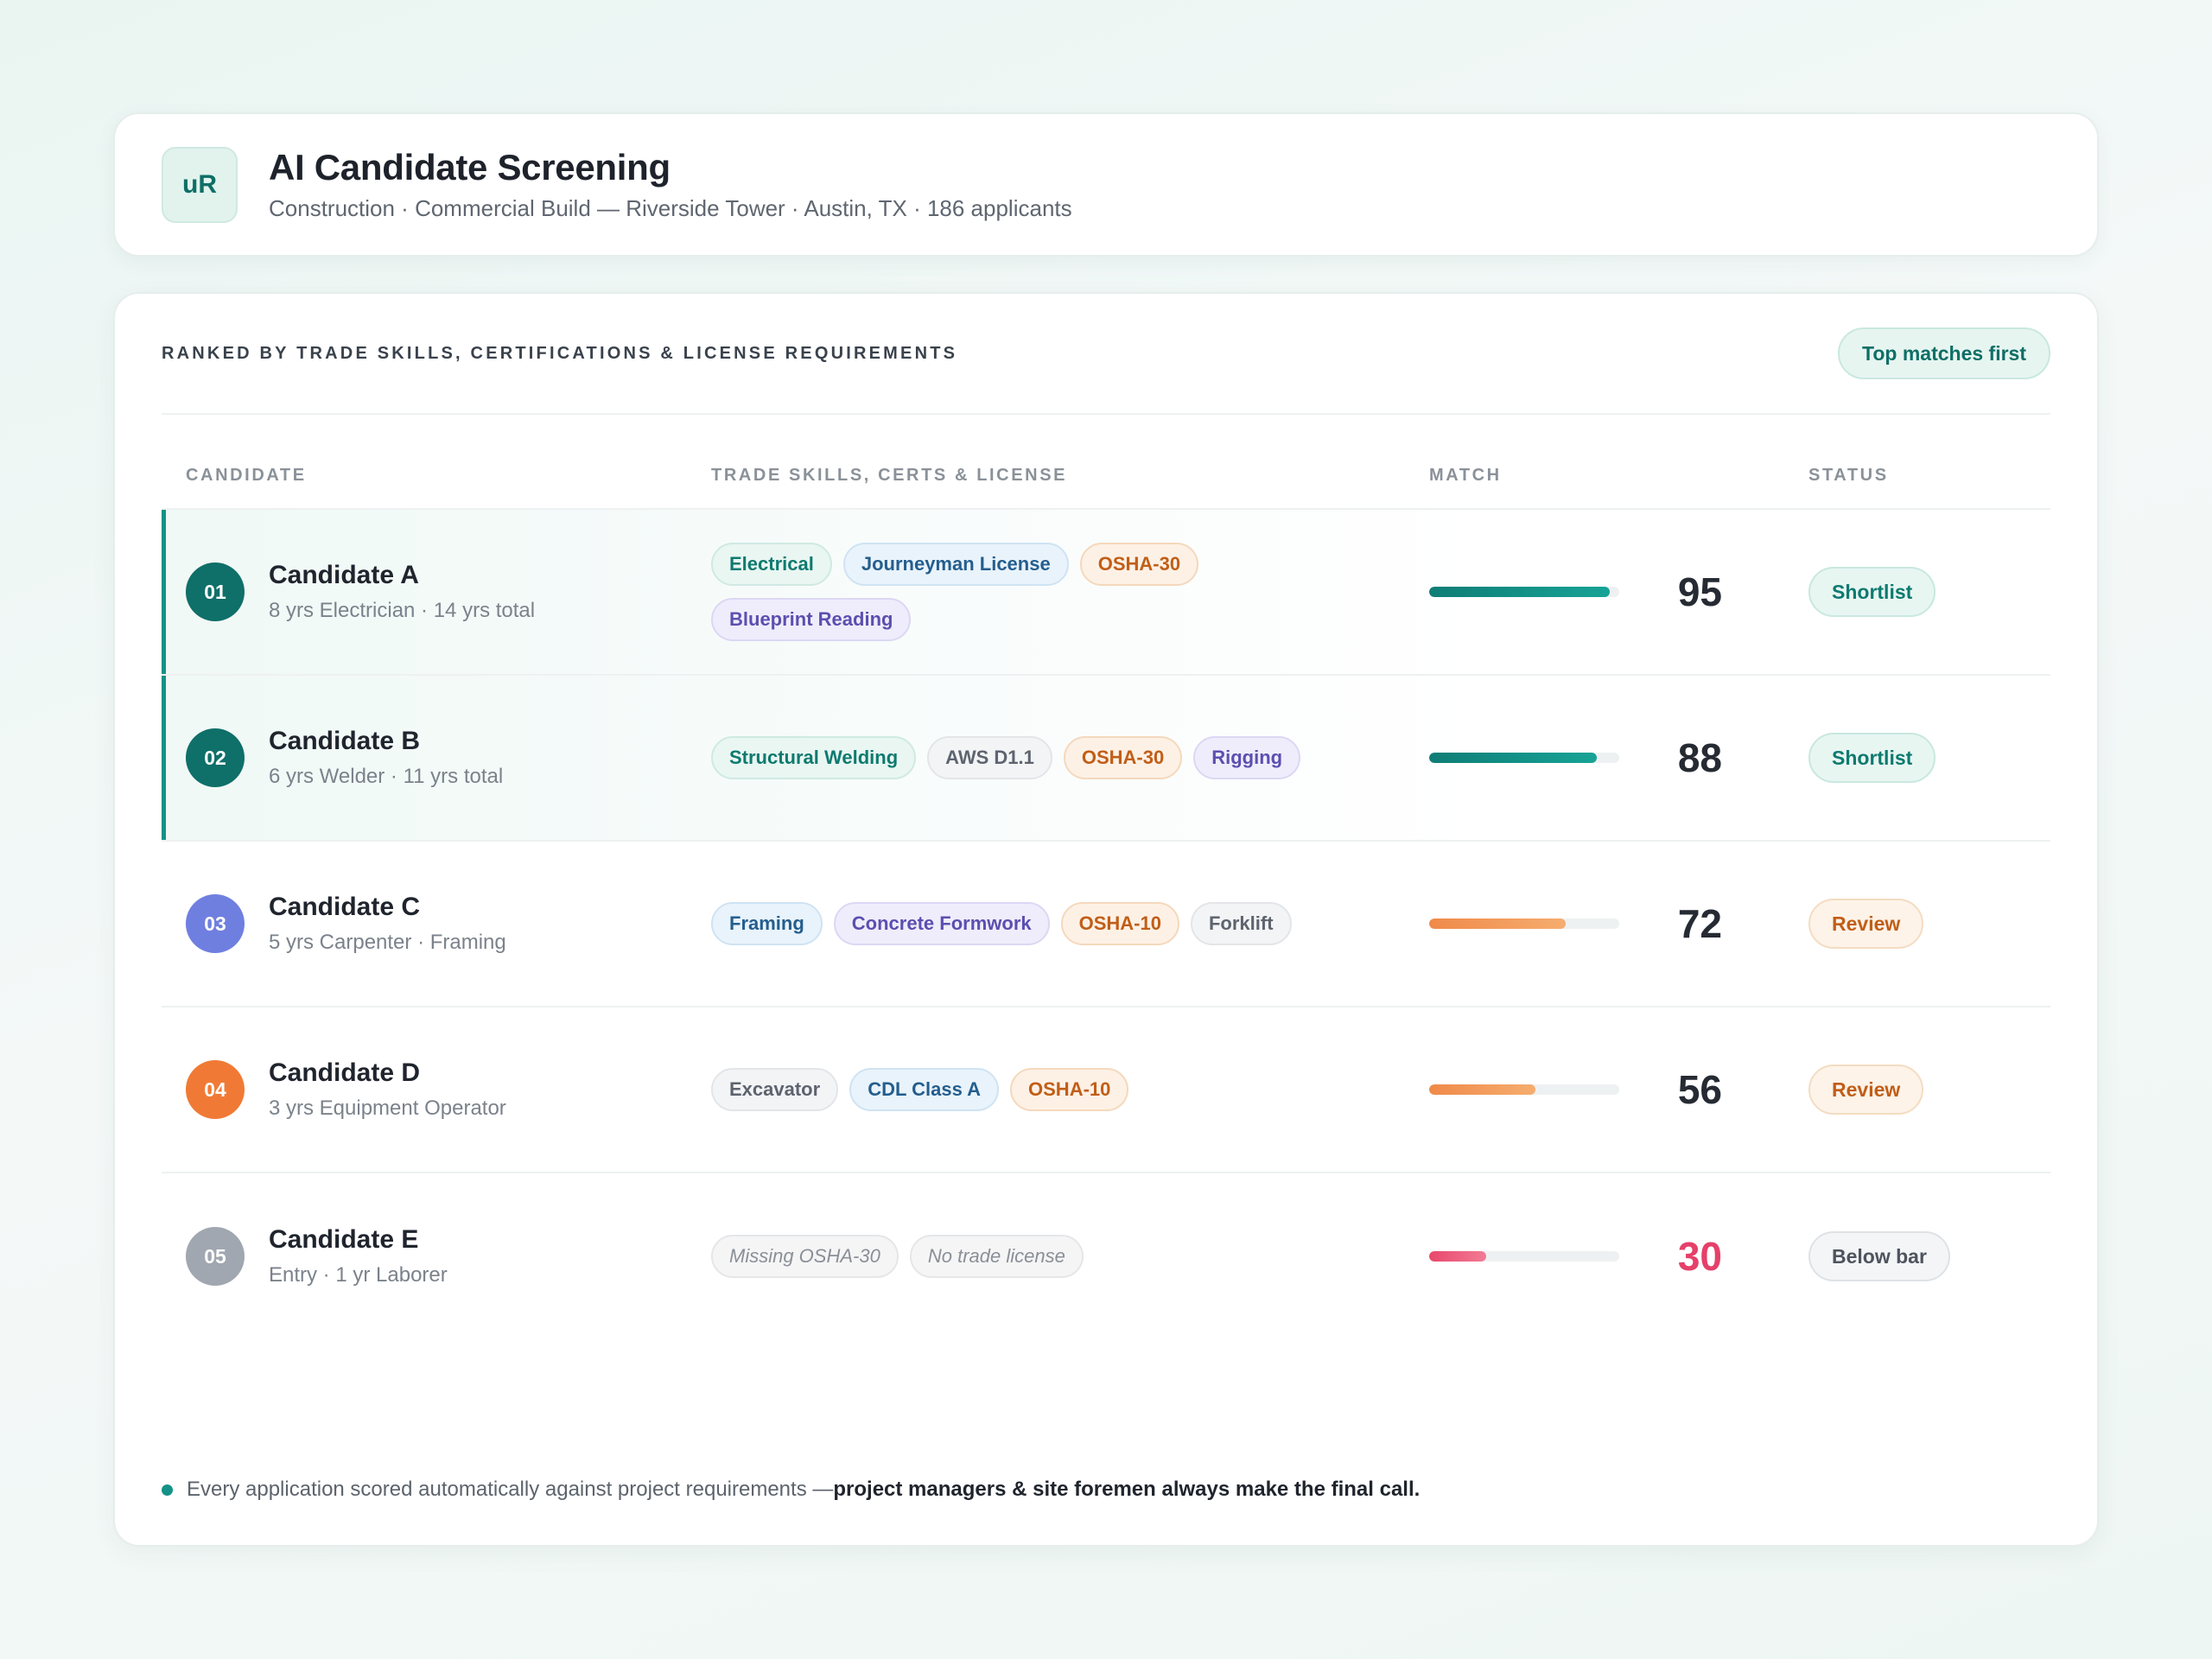 This screenshot has width=2212, height=1659. What do you see at coordinates (941, 923) in the screenshot?
I see `skill-tag: Concrete Formwork` at bounding box center [941, 923].